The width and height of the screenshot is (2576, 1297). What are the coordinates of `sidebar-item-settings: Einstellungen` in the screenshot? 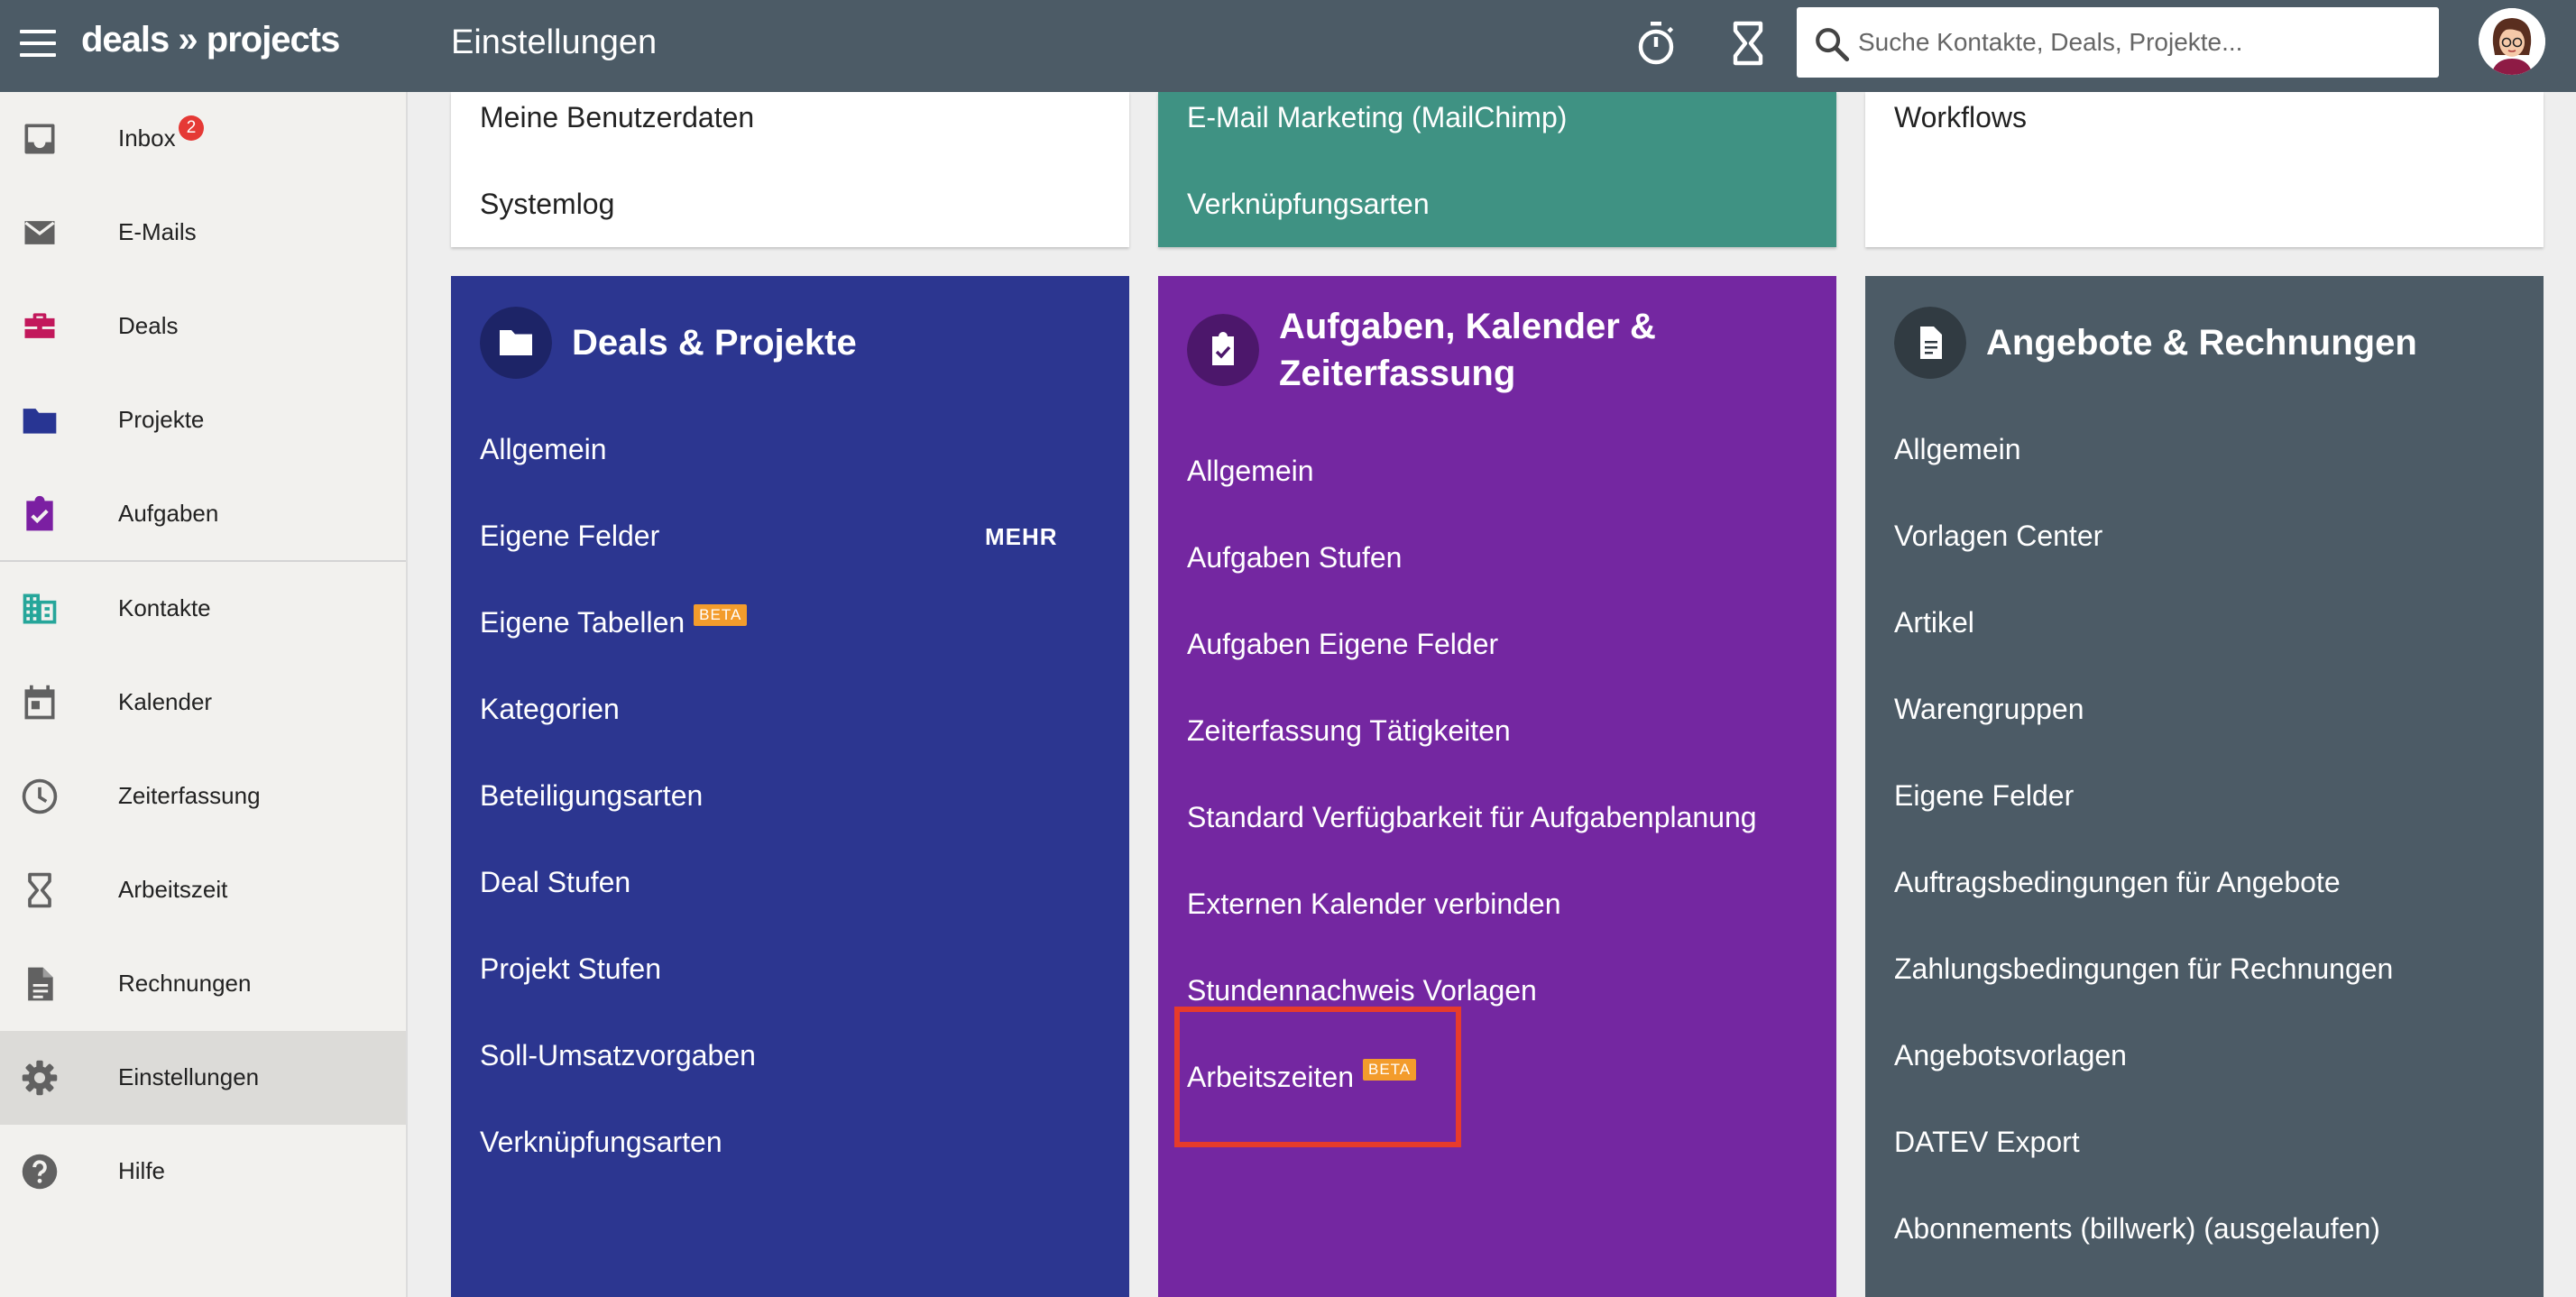 It's located at (203, 1078).